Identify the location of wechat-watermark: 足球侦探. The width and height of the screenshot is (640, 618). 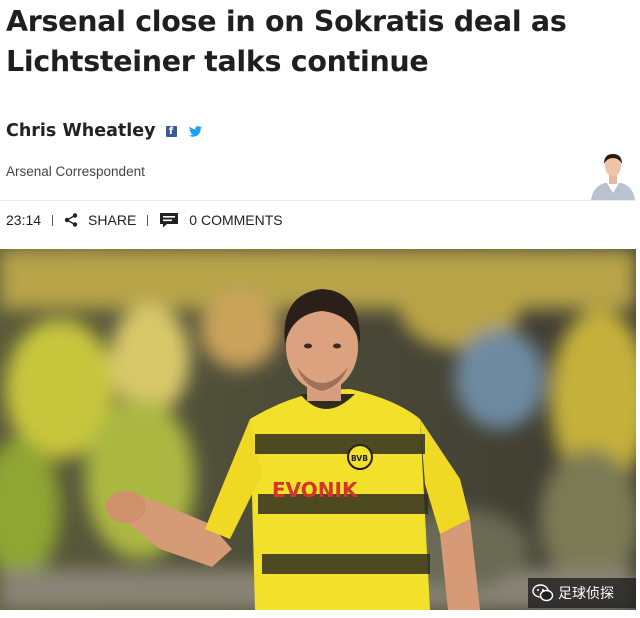
(582, 593).